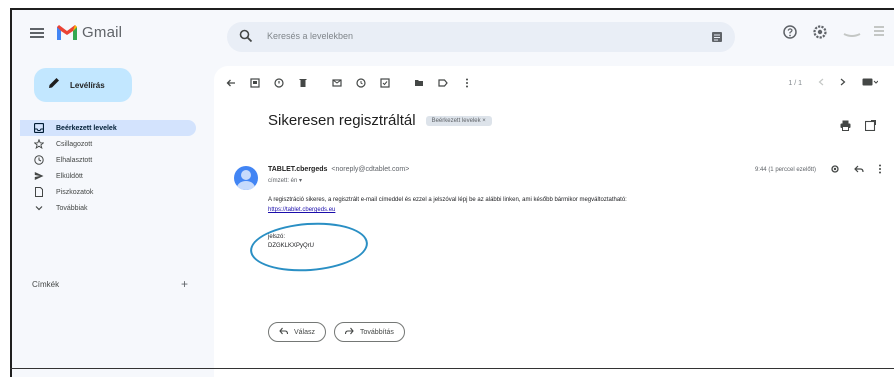 Image resolution: width=894 pixels, height=377 pixels. What do you see at coordinates (870, 83) in the screenshot?
I see `keyboard-input-icon` at bounding box center [870, 83].